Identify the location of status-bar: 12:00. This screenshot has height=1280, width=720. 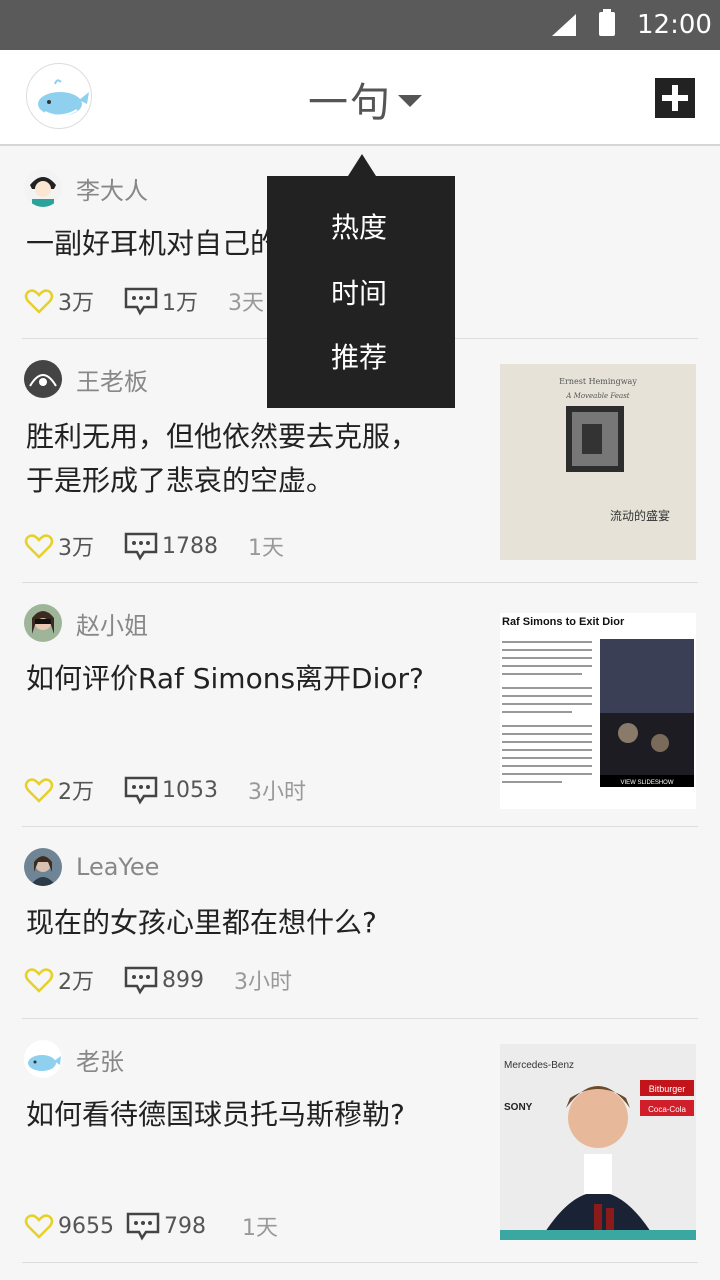
(360, 25).